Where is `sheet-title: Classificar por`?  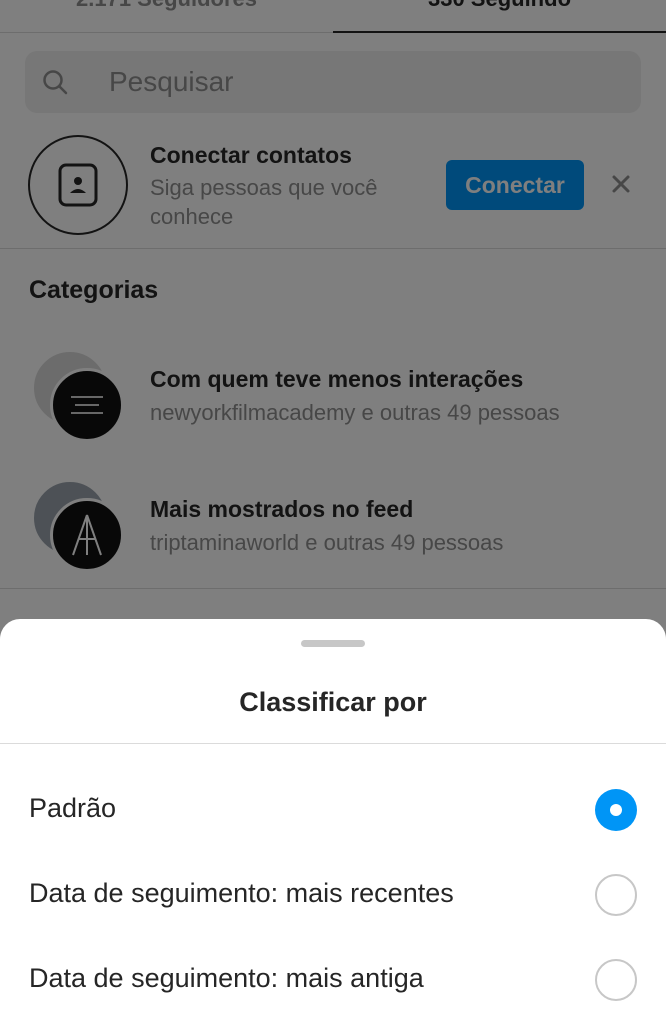
sheet-title: Classificar por is located at coordinates (333, 702).